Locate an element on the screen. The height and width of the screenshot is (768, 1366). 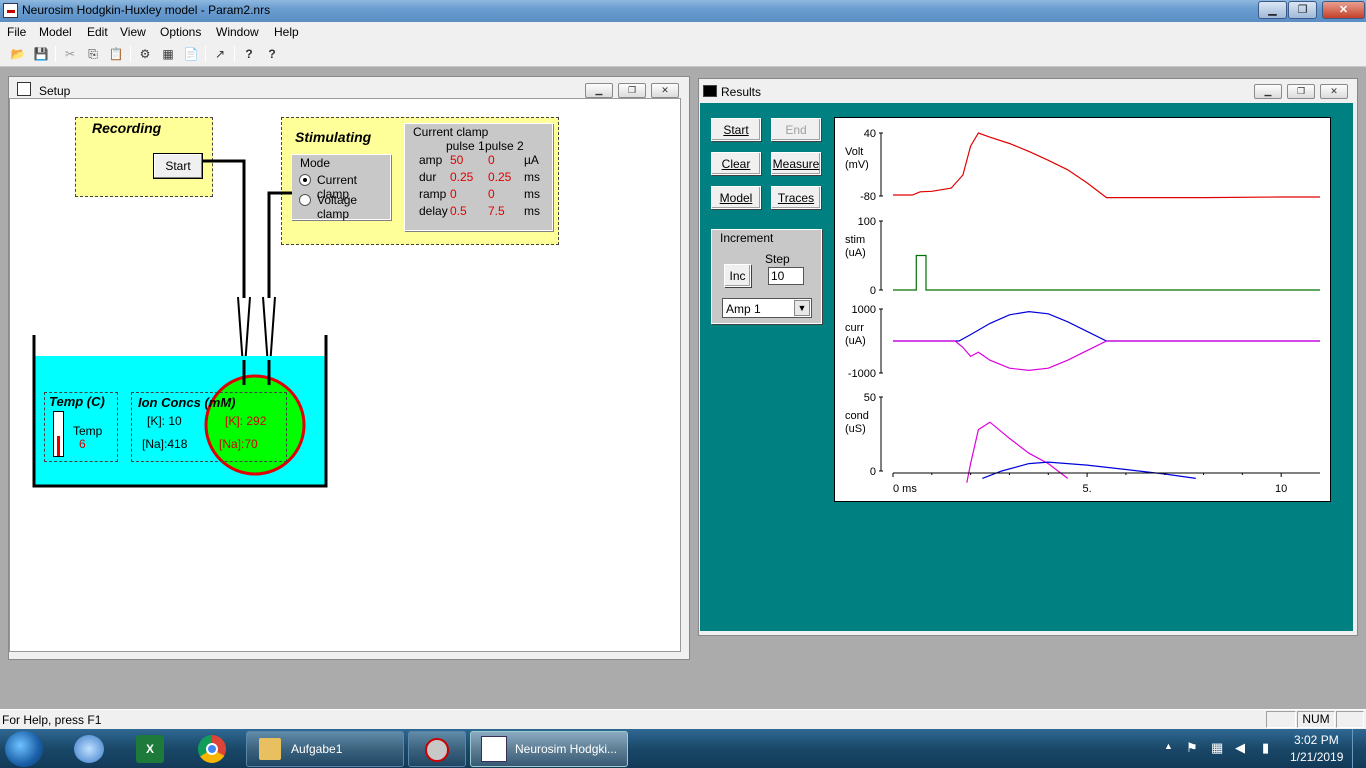
recording-wire is located at coordinates (224, 228).